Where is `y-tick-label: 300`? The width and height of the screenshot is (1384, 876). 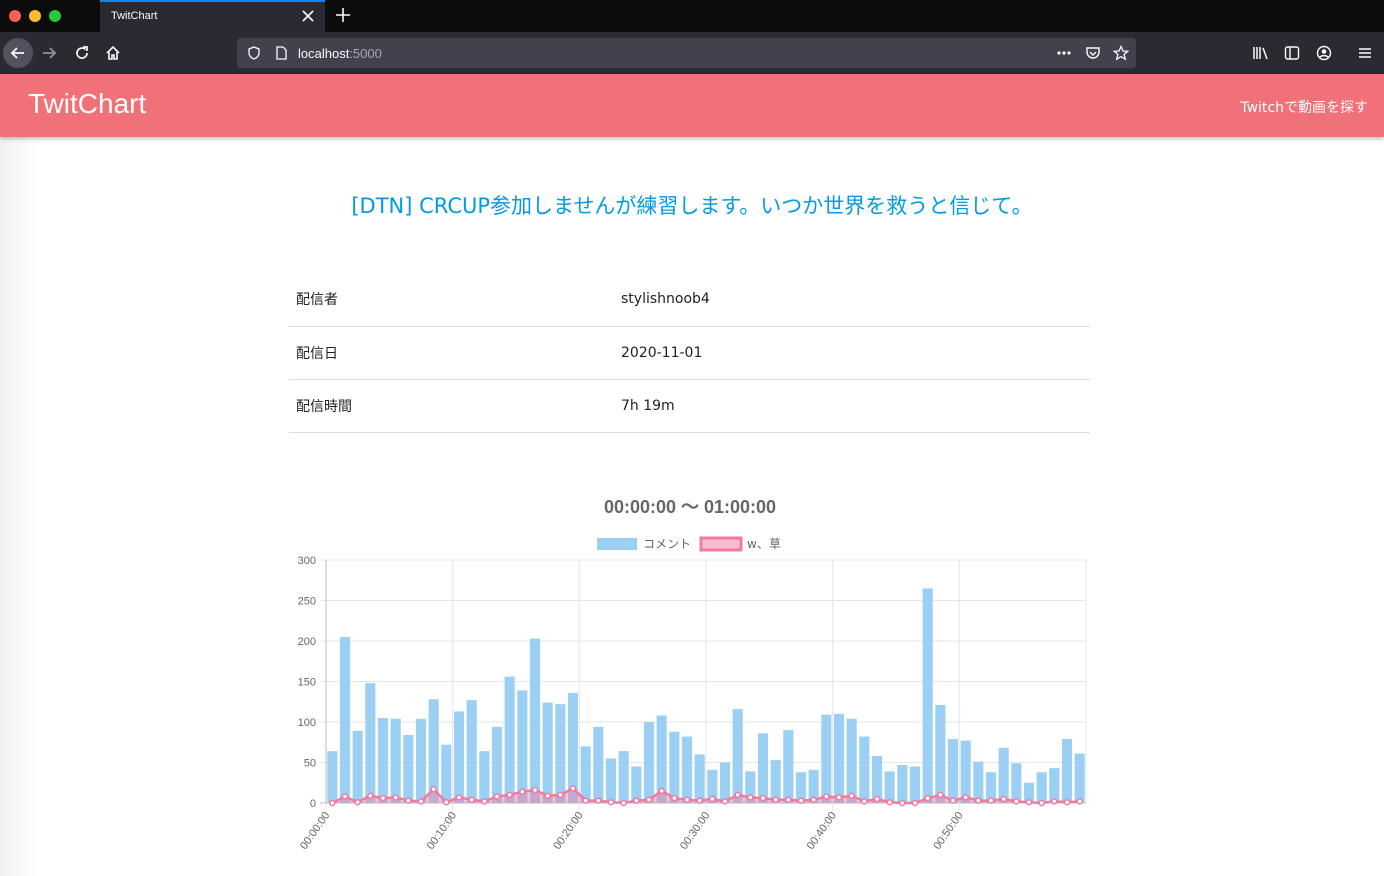
y-tick-label: 300 is located at coordinates (307, 561).